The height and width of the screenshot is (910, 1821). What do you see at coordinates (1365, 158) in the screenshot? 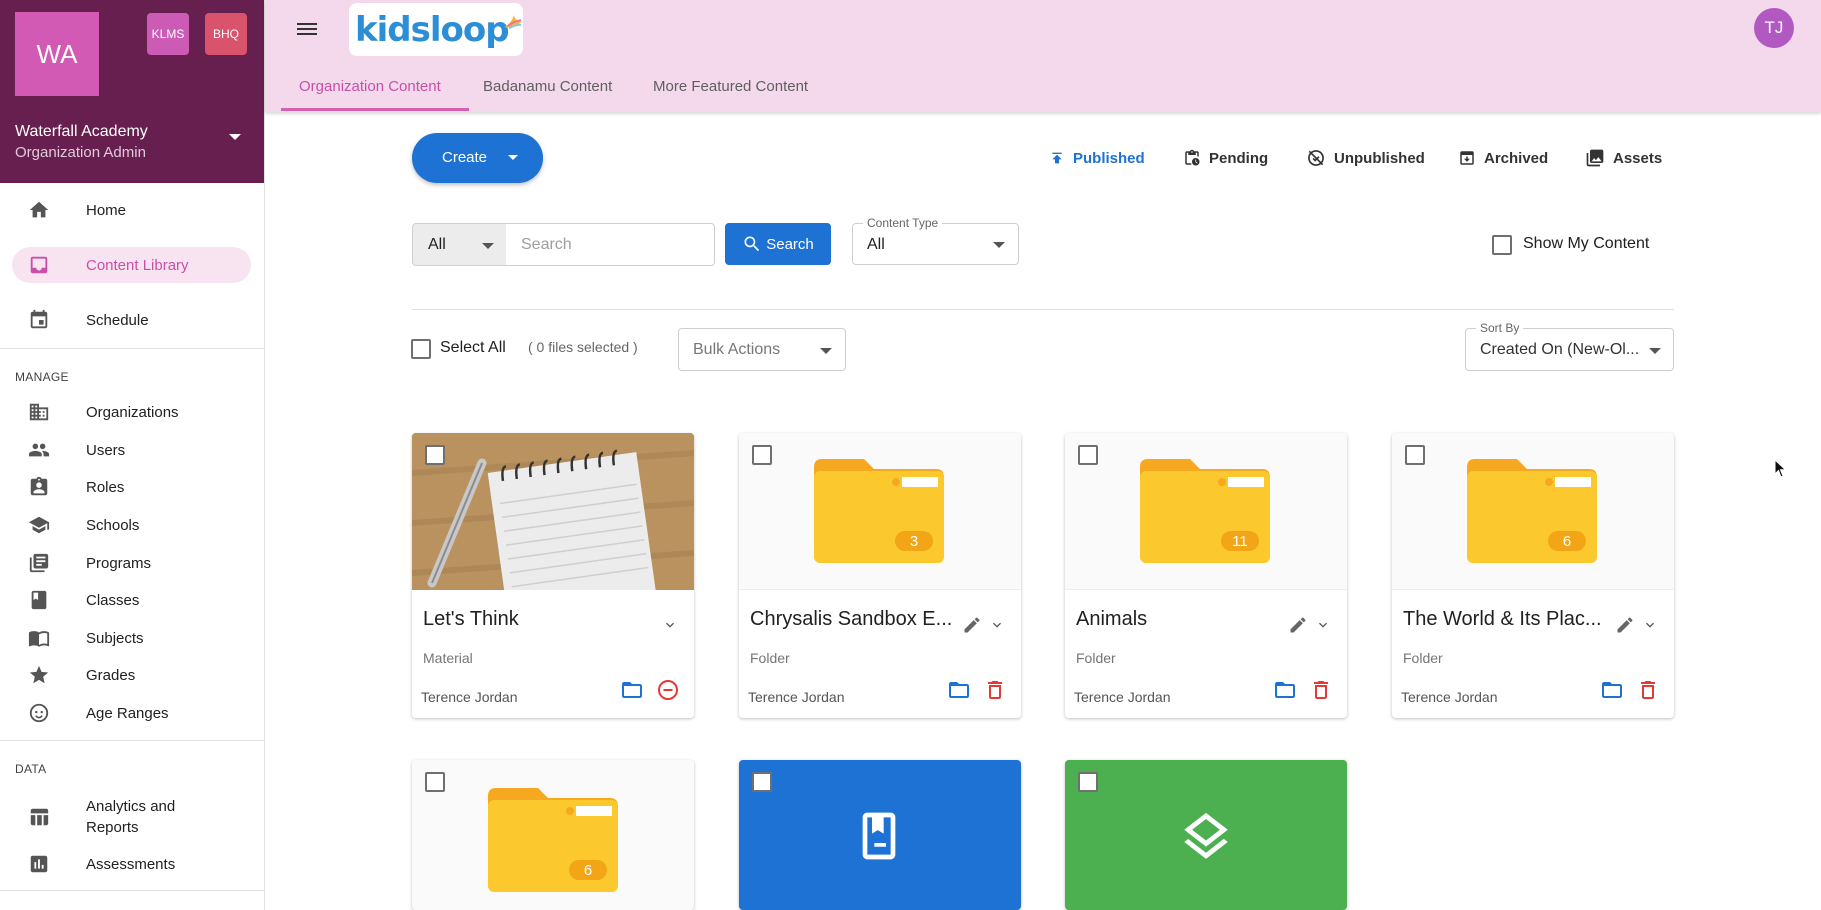
I see `status-tab-unpublished: Unpublished` at bounding box center [1365, 158].